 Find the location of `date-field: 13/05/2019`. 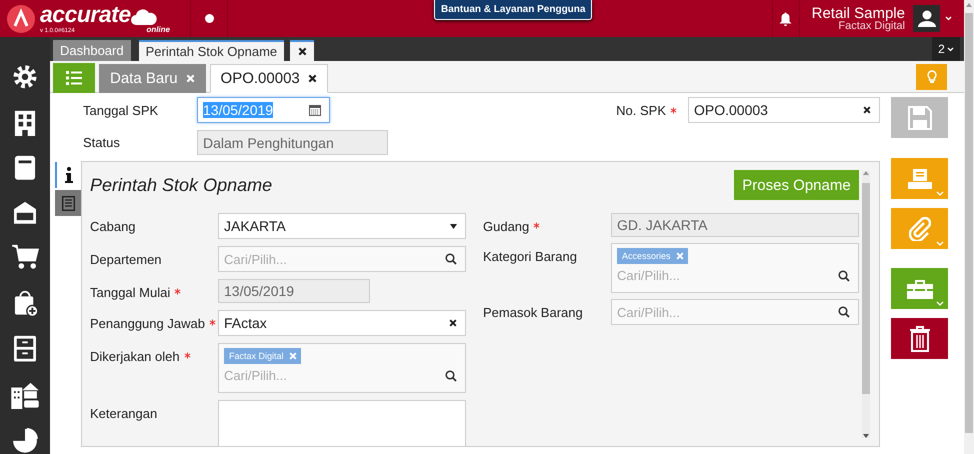

date-field: 13/05/2019 is located at coordinates (263, 110).